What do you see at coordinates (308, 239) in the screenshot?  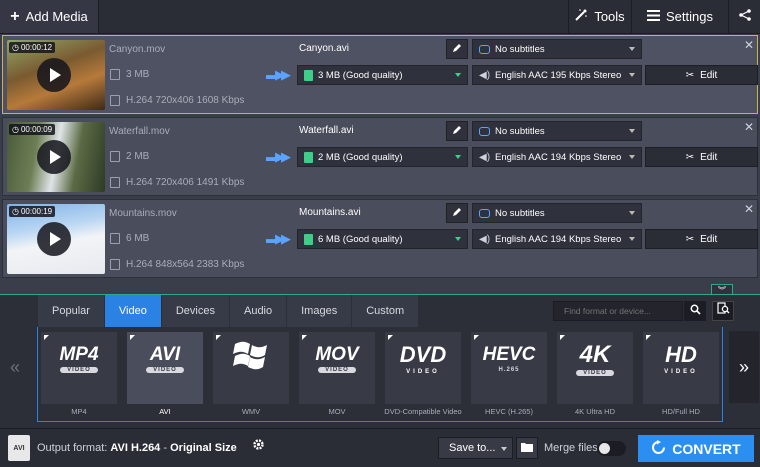 I see `file-icon` at bounding box center [308, 239].